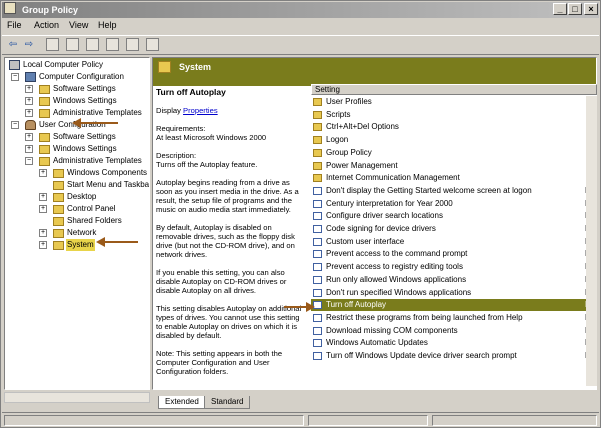 The image size is (601, 428). Describe the element at coordinates (227, 402) in the screenshot. I see `tab-standard: Standard` at that location.